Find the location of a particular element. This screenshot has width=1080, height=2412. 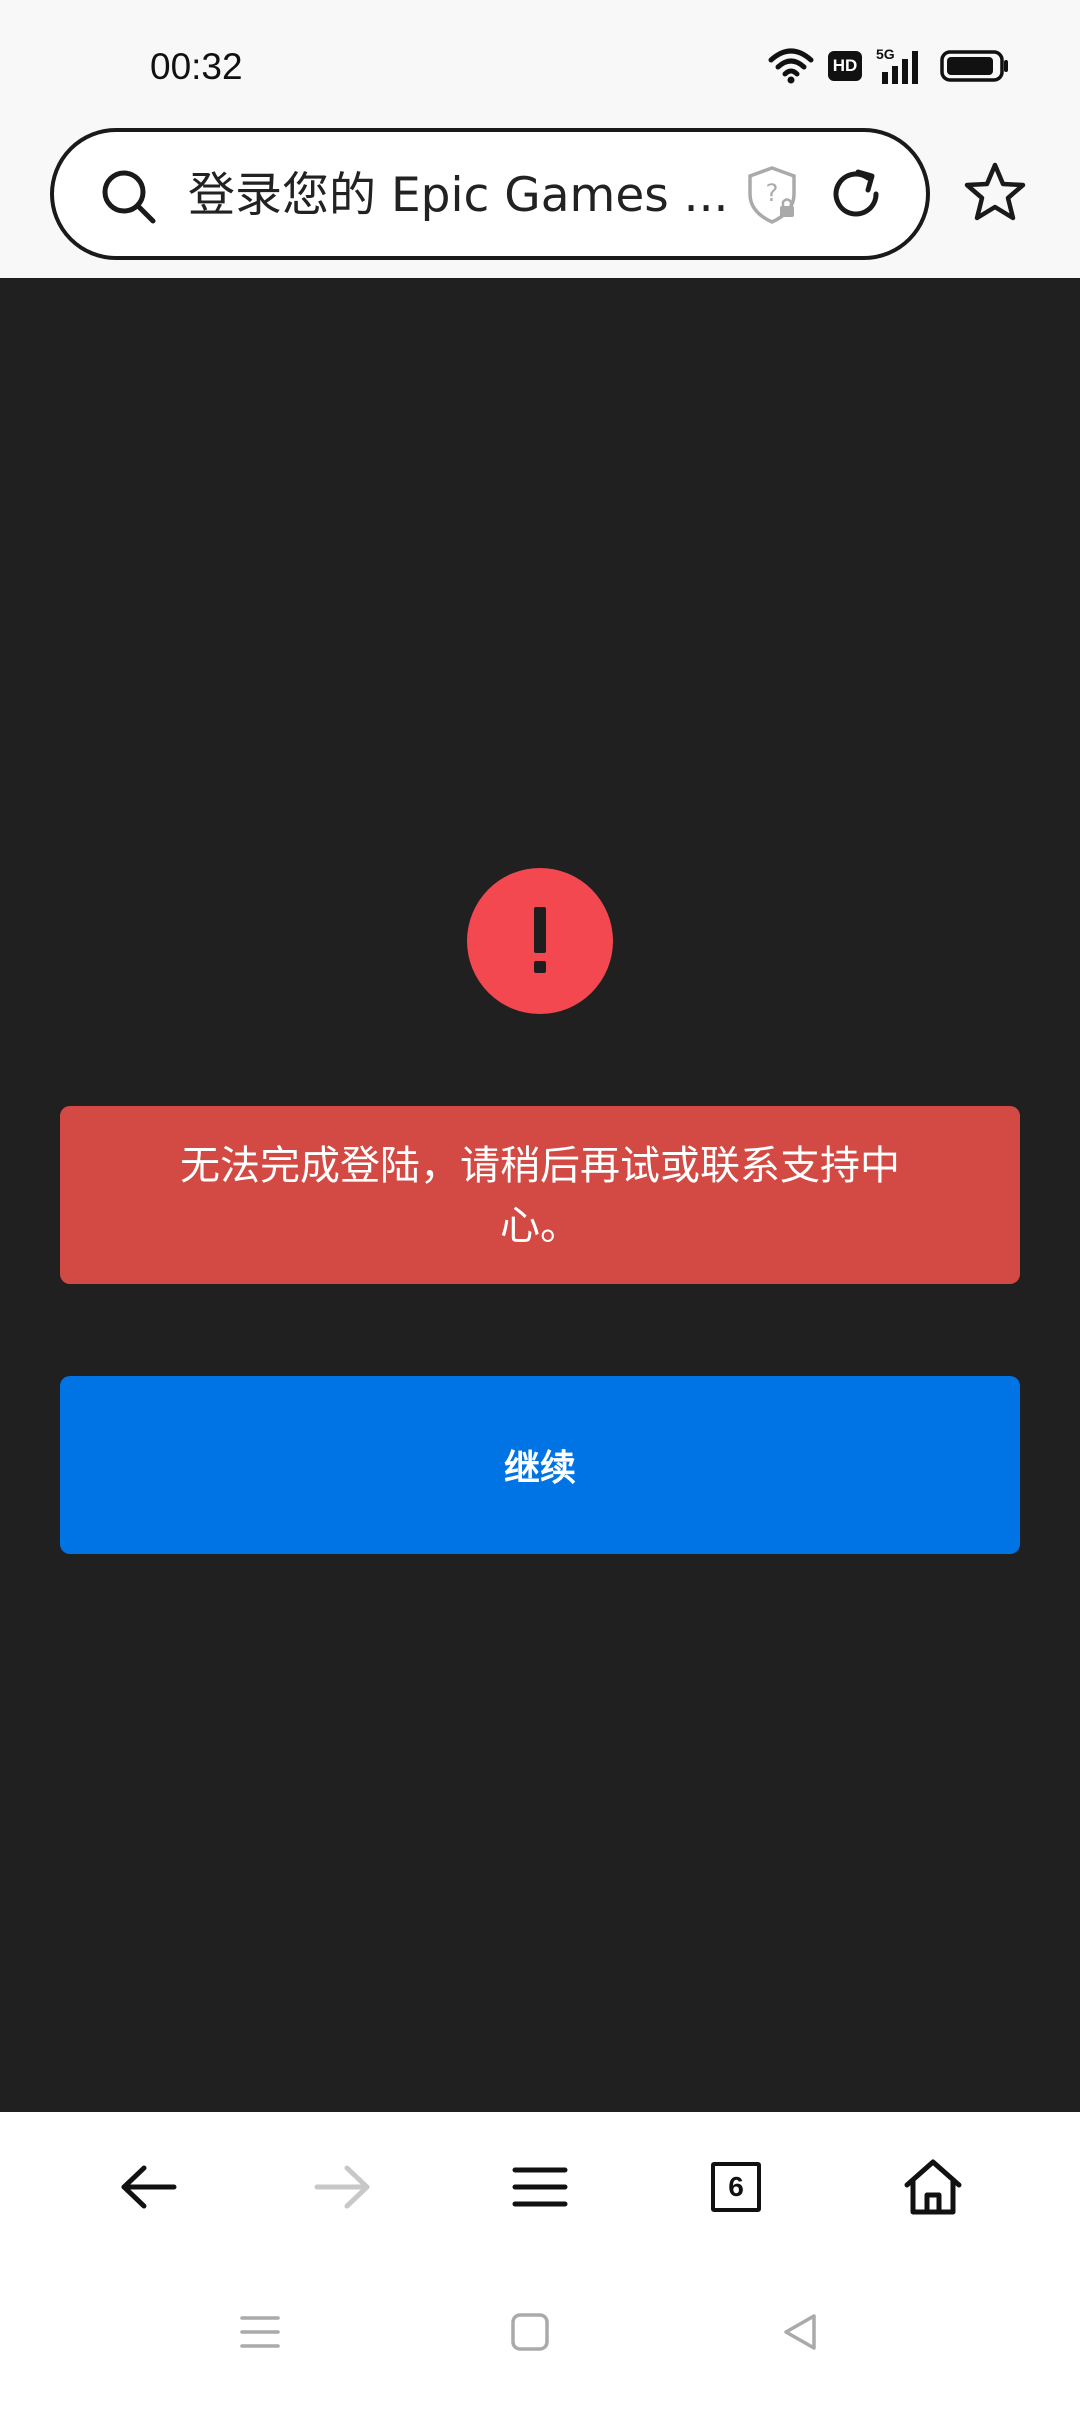

forward-arrow-icon is located at coordinates (342, 2187).